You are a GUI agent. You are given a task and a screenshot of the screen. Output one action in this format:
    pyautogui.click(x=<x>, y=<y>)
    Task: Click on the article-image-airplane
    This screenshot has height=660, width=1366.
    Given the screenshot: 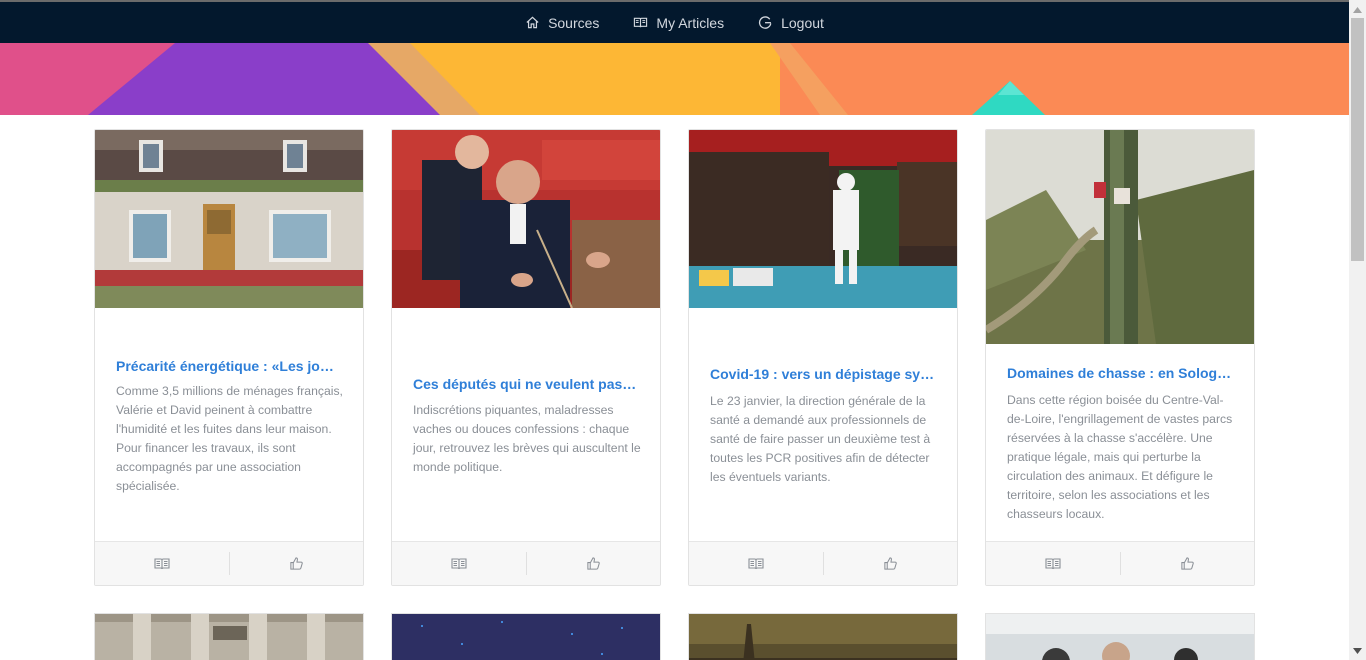 What is the action you would take?
    pyautogui.click(x=1120, y=637)
    